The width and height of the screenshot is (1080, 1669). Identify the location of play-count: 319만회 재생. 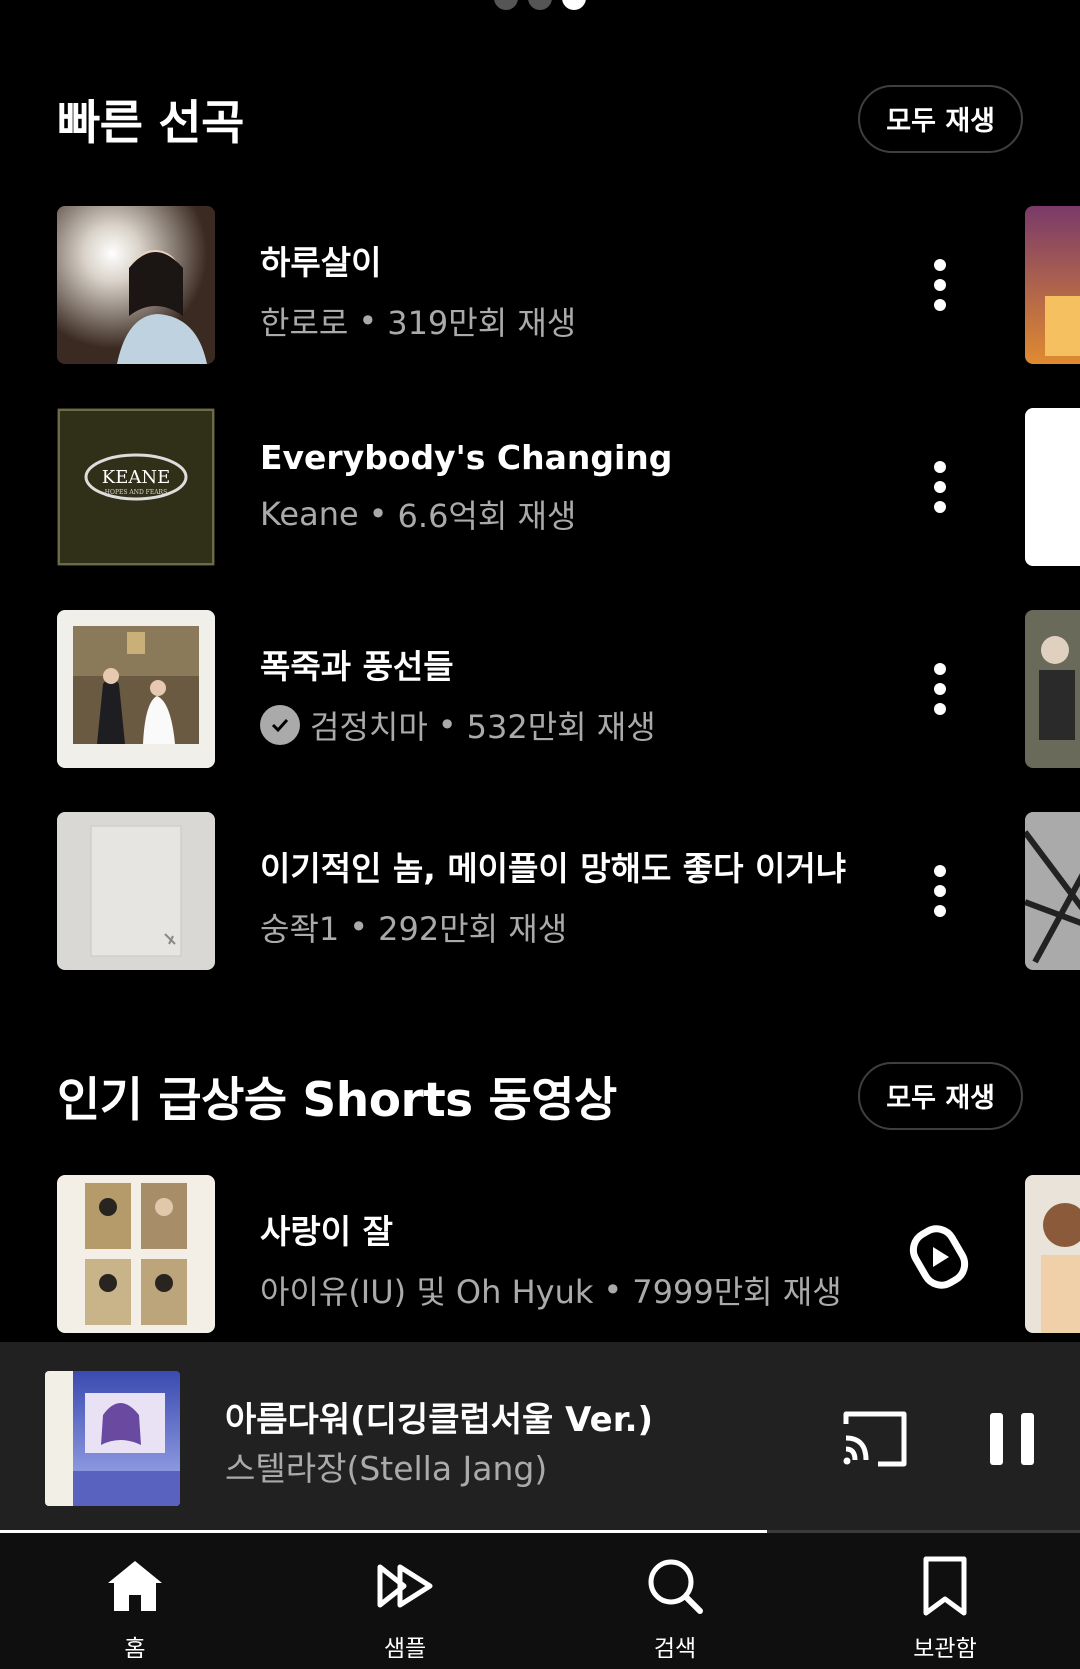
(482, 323).